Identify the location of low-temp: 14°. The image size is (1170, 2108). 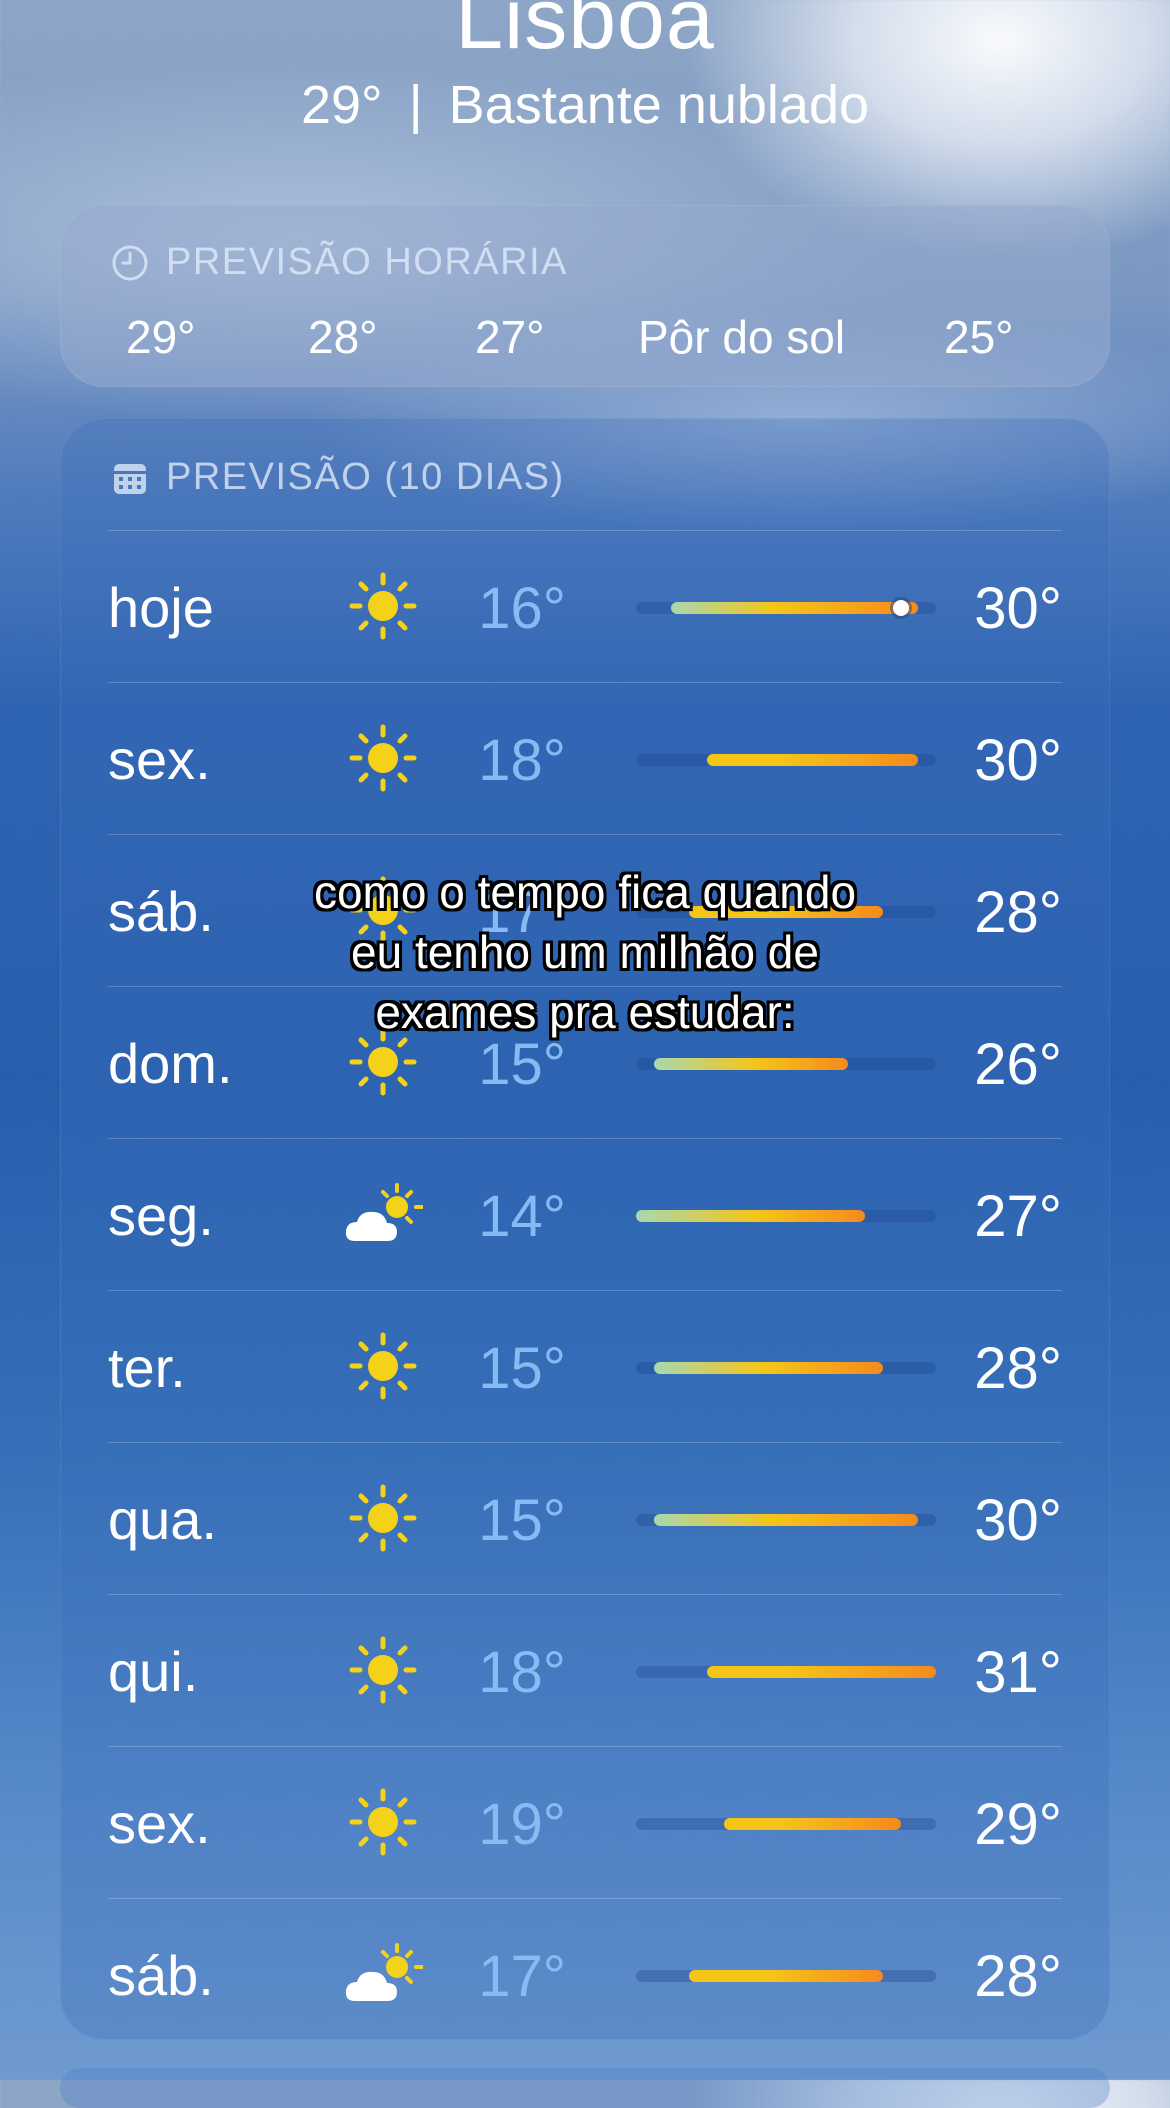
(522, 1216).